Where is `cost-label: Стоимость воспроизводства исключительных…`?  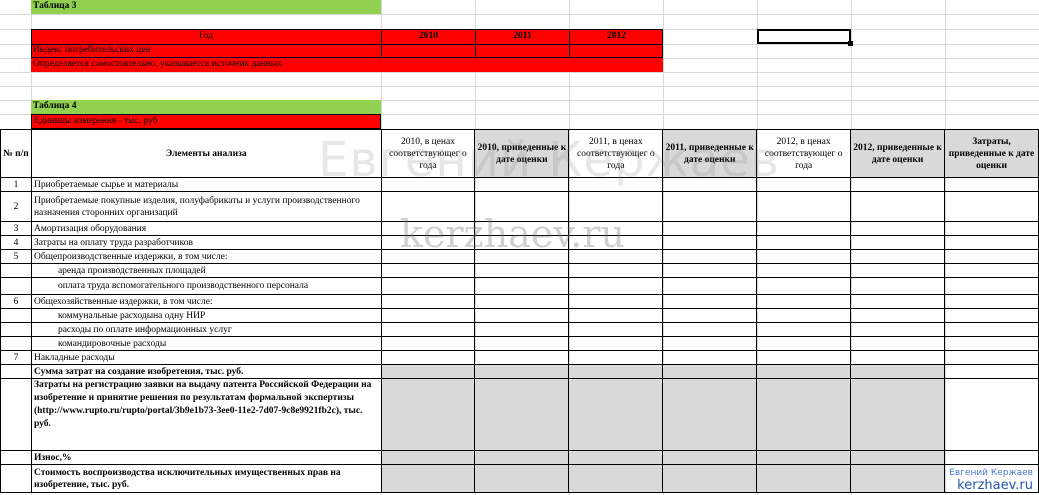
cost-label: Стоимость воспроизводства исключительных… is located at coordinates (206, 478).